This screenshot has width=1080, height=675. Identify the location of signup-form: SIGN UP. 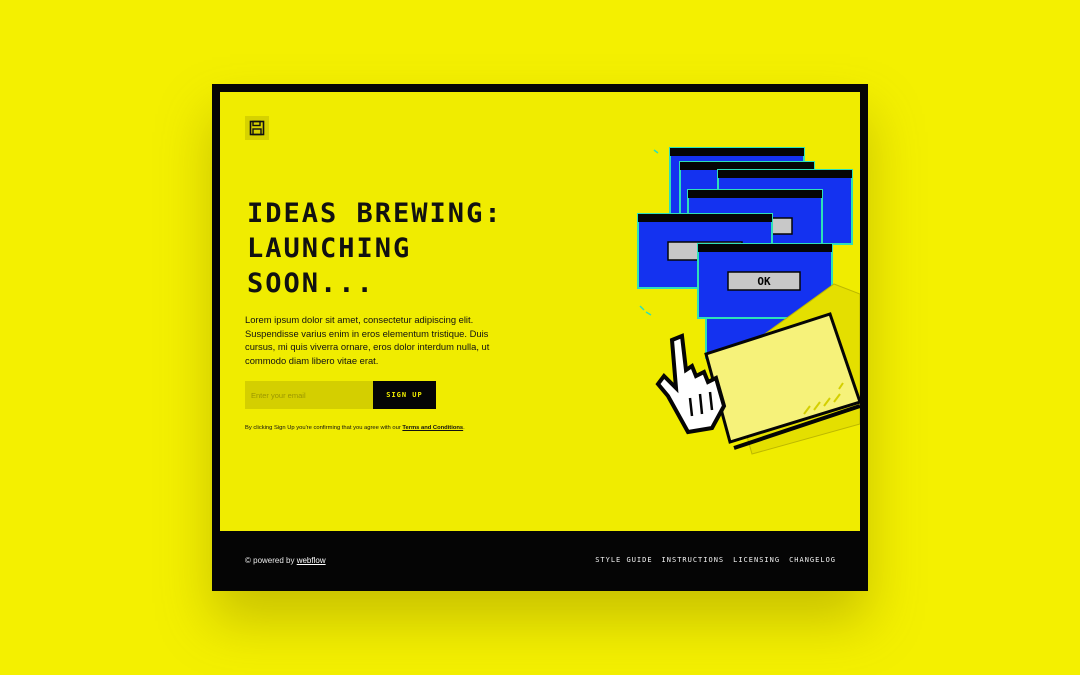
(340, 395).